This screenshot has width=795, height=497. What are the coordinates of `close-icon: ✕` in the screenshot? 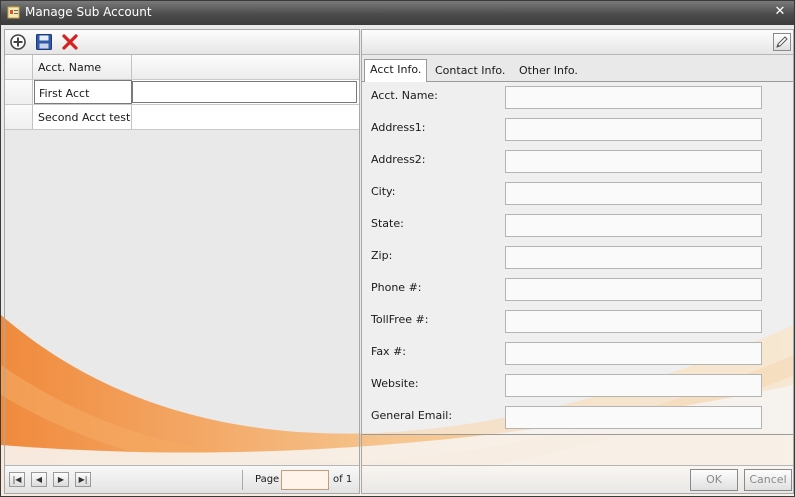 It's located at (780, 11).